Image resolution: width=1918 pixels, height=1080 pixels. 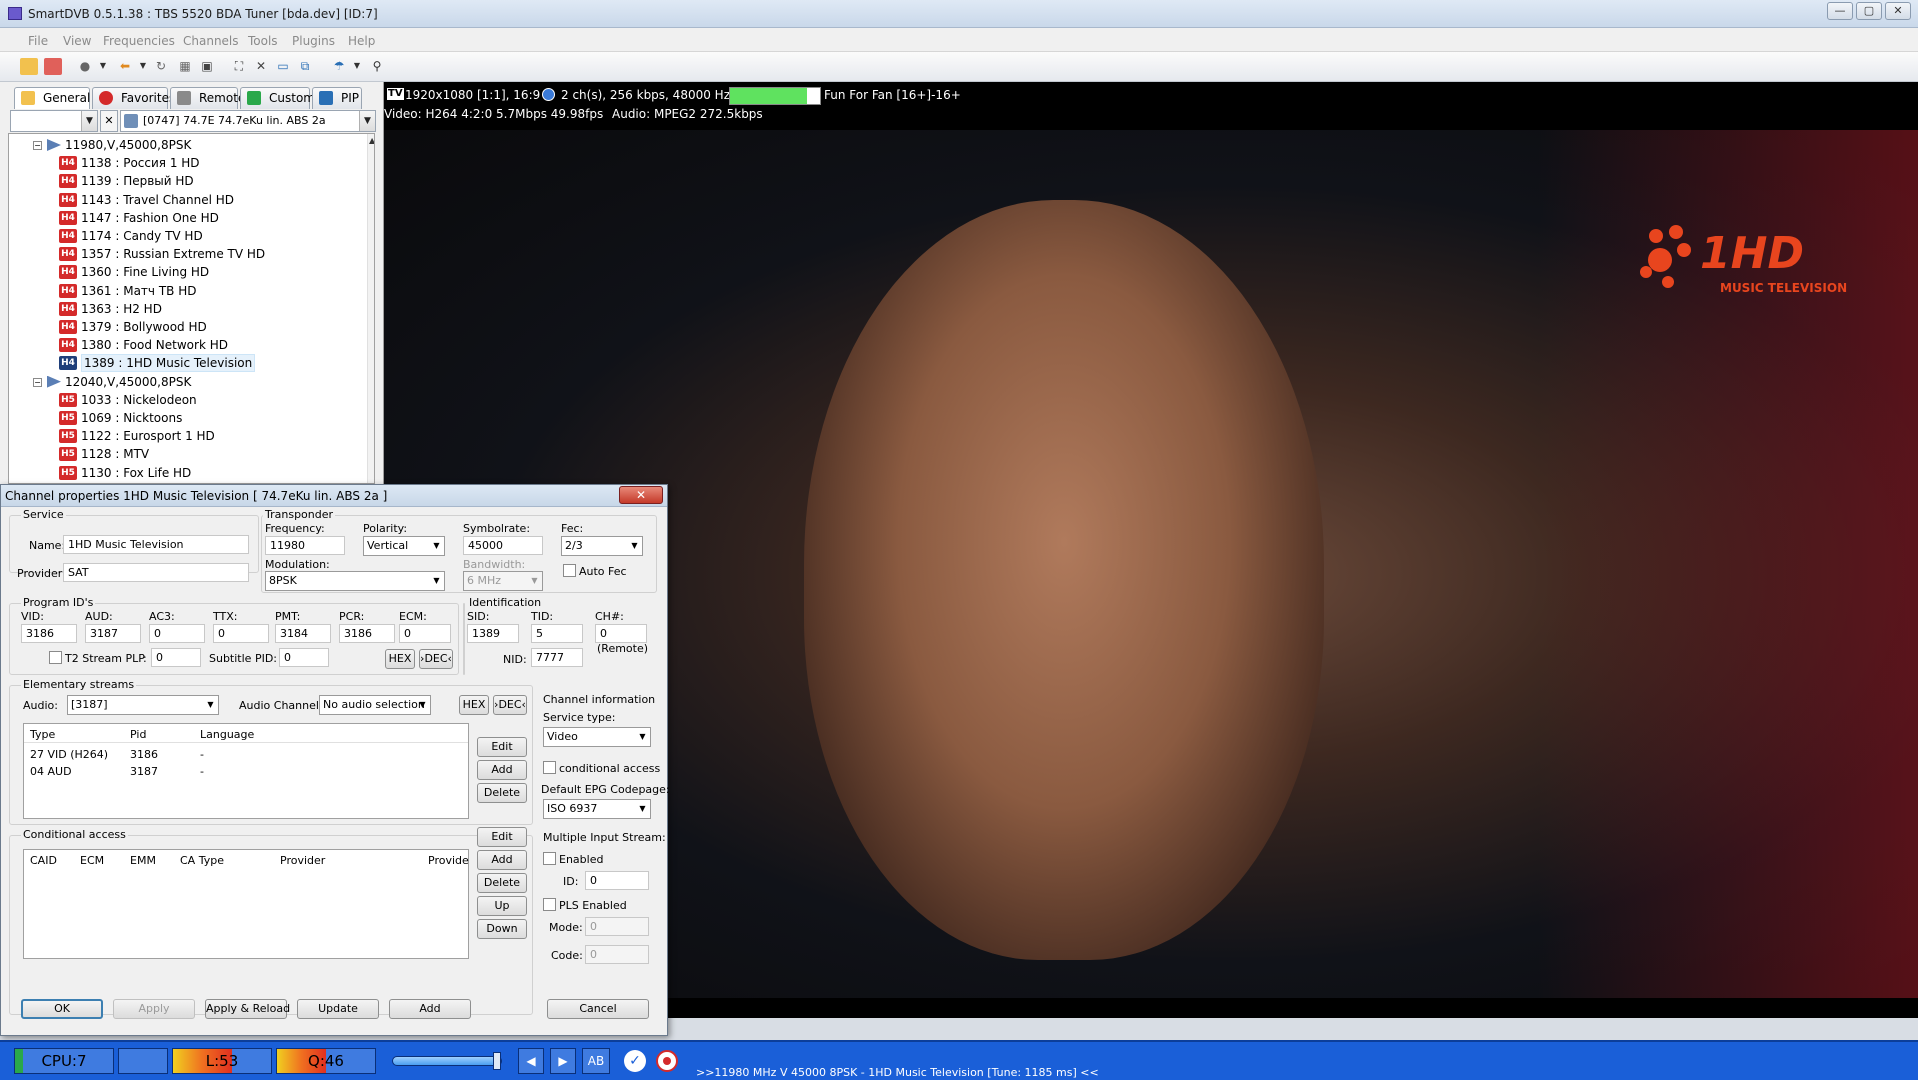 What do you see at coordinates (109, 121) in the screenshot?
I see `clear-filter-button: ✕` at bounding box center [109, 121].